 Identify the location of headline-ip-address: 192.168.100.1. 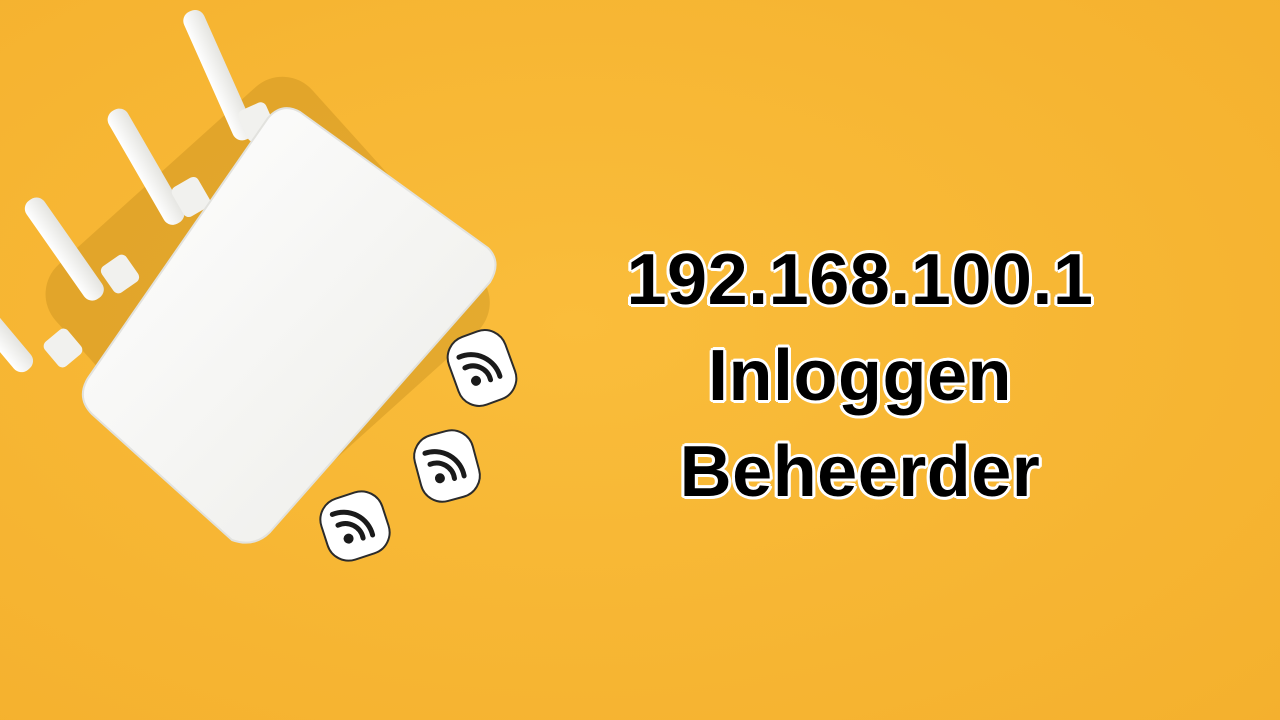
(860, 280).